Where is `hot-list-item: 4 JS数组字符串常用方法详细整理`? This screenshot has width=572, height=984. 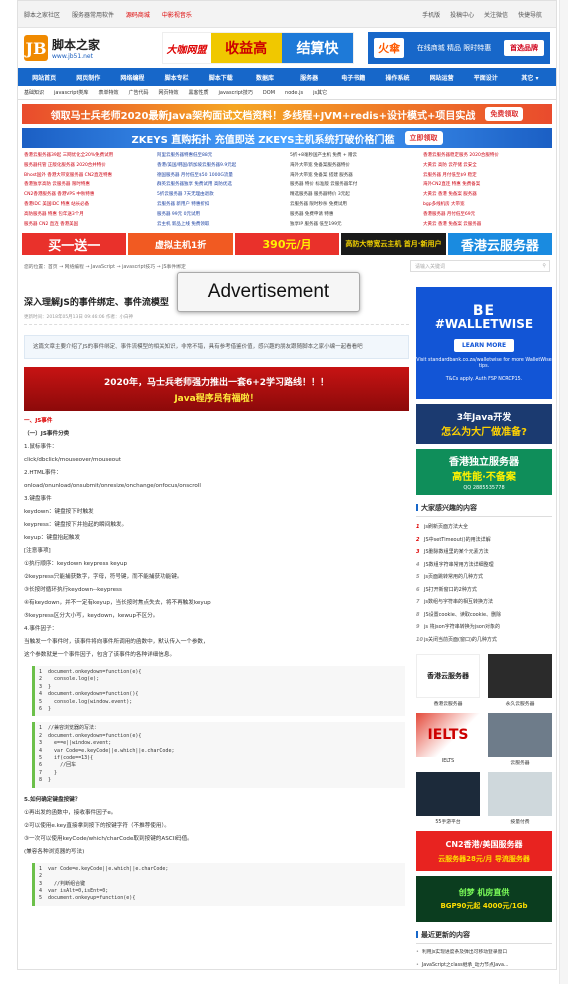
hot-list-item: 4 JS数组字符串常用方法详细整理 is located at coordinates (484, 565).